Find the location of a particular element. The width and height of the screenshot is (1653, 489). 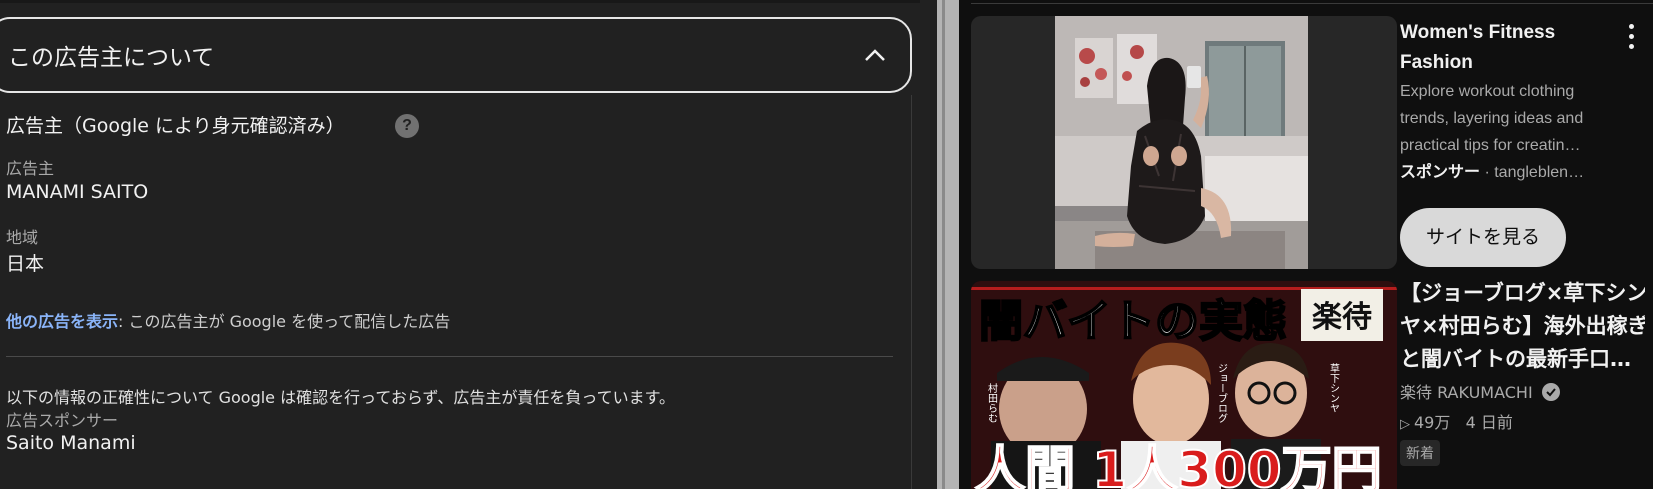

verified-advertiser-heading: 広告主（Google により身元確認済み） is located at coordinates (175, 126).